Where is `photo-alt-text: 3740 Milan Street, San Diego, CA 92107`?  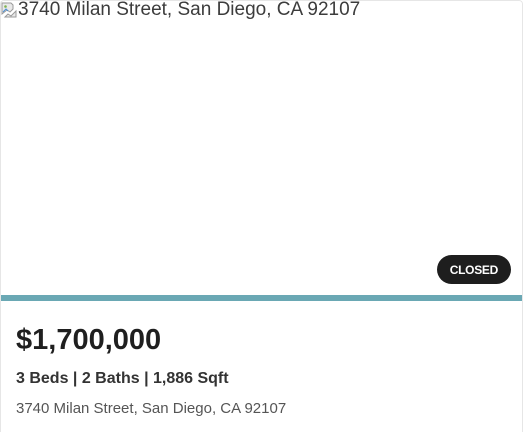 photo-alt-text: 3740 Milan Street, San Diego, CA 92107 is located at coordinates (189, 10).